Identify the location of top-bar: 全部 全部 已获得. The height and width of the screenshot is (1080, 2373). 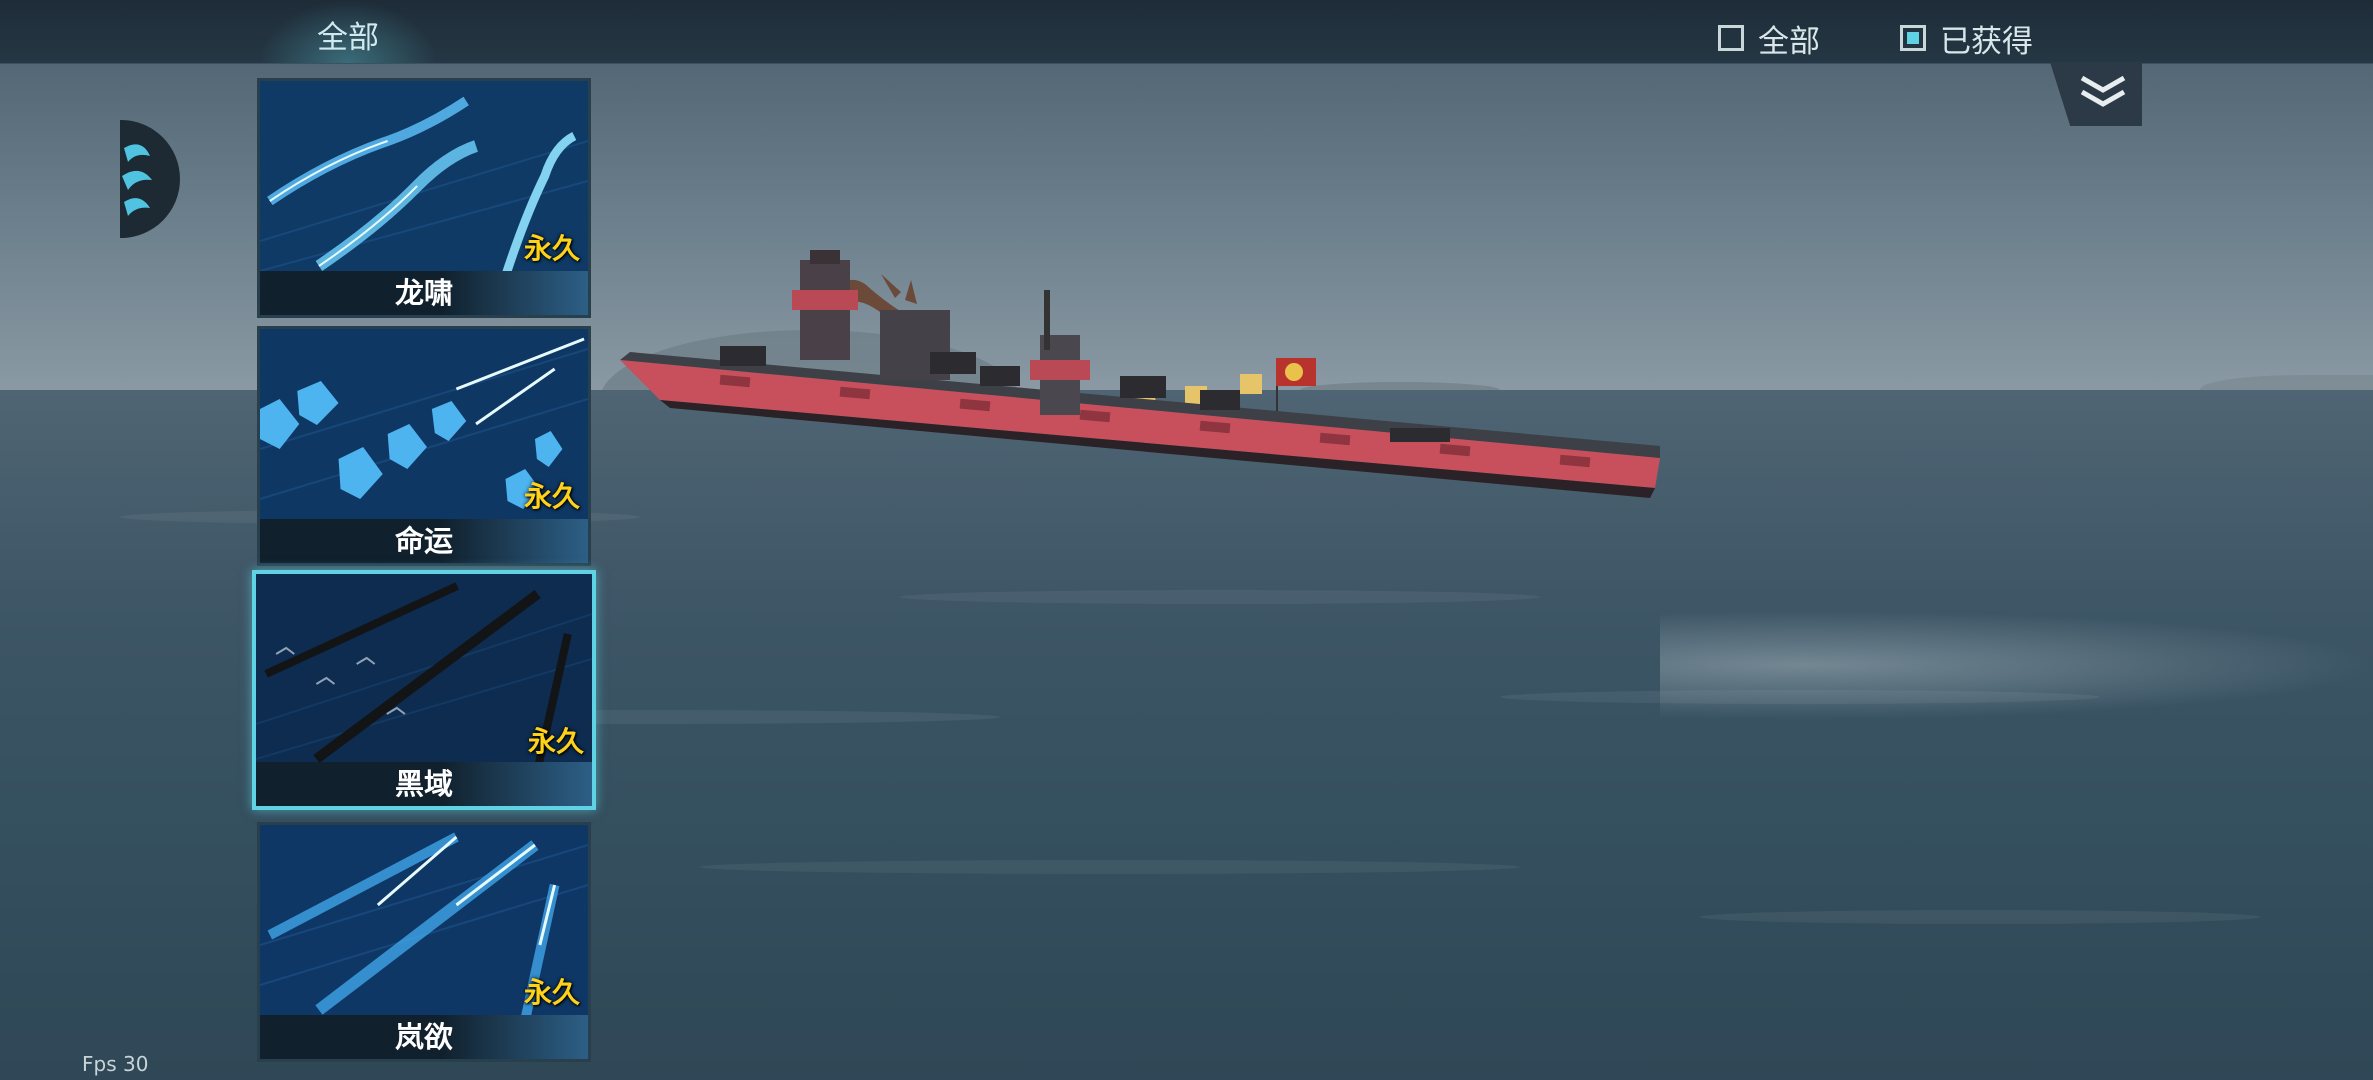
(1186, 32).